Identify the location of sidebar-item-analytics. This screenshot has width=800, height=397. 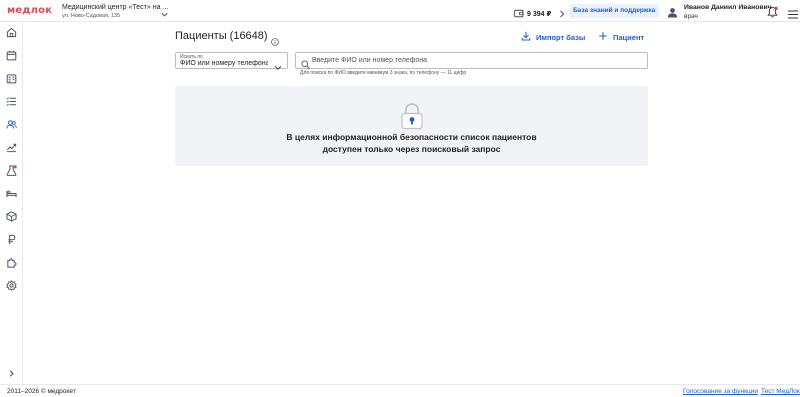
(11, 147).